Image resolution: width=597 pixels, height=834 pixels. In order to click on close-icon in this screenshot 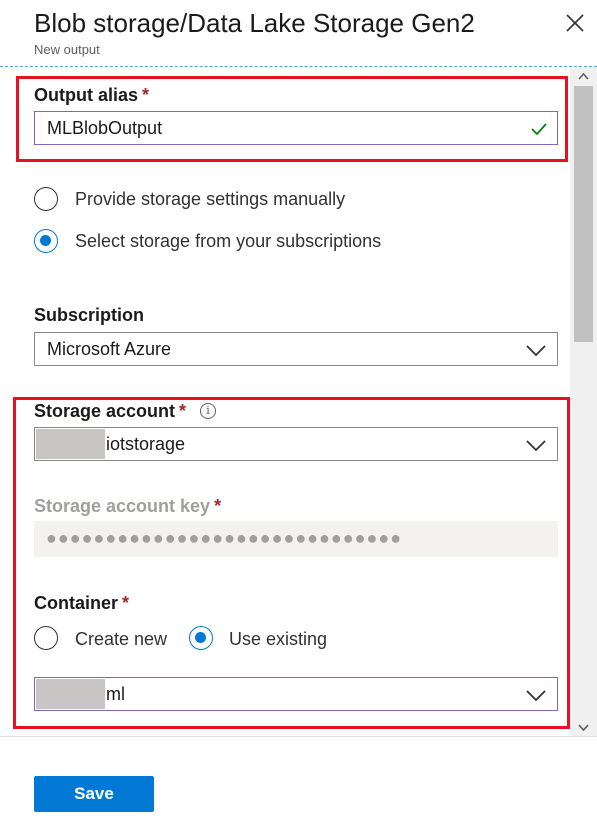, I will do `click(575, 23)`.